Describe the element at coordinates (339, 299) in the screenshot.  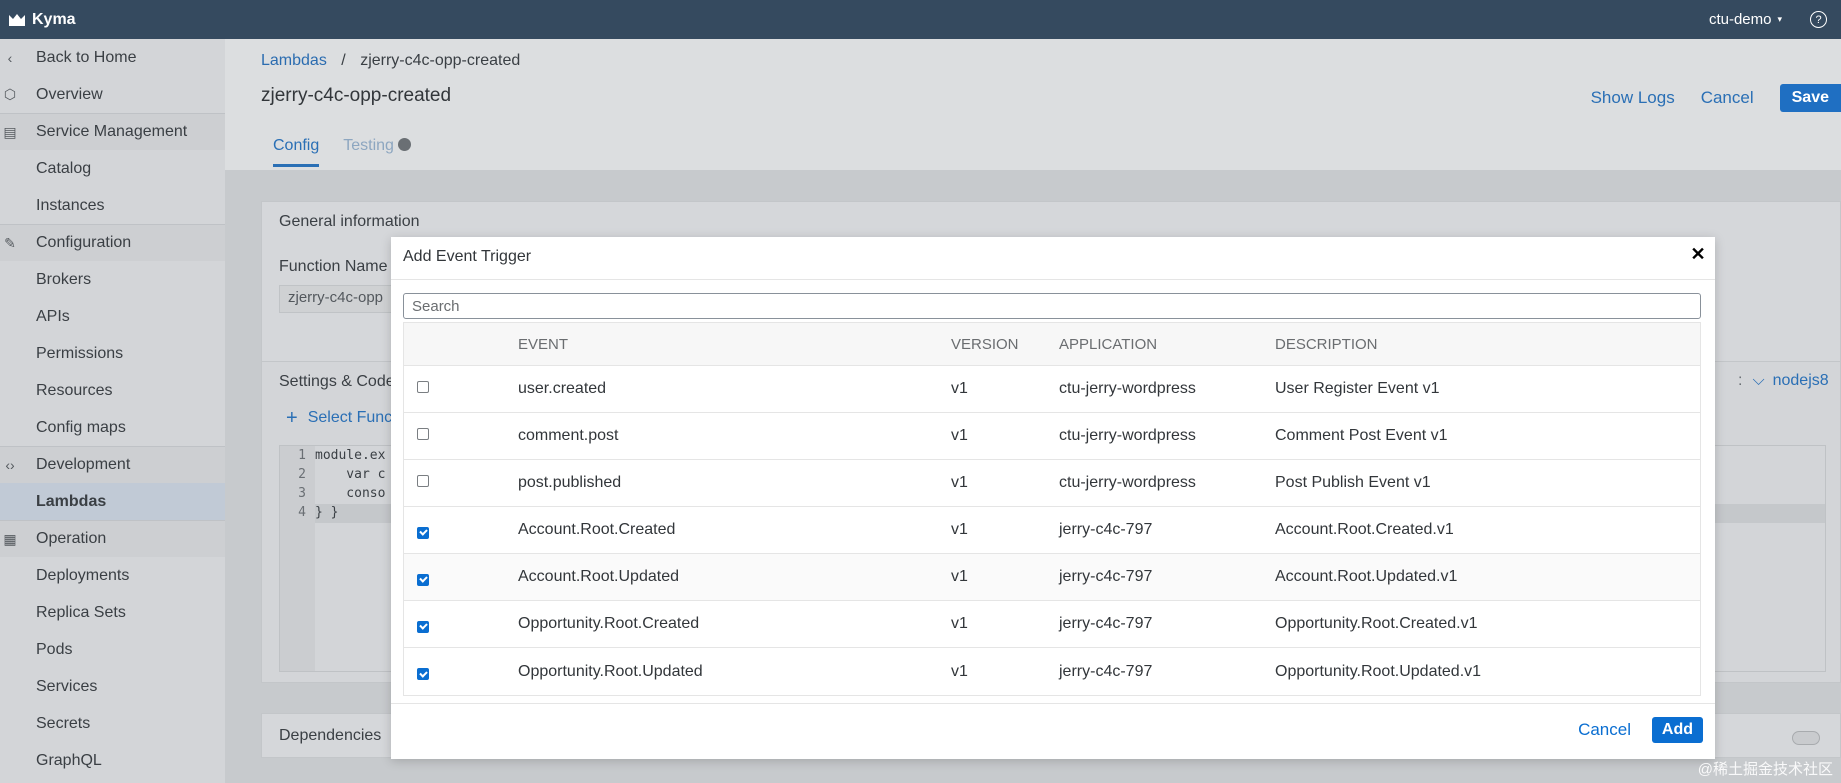
I see `function-name-input: zjerry-c4c-opp` at that location.